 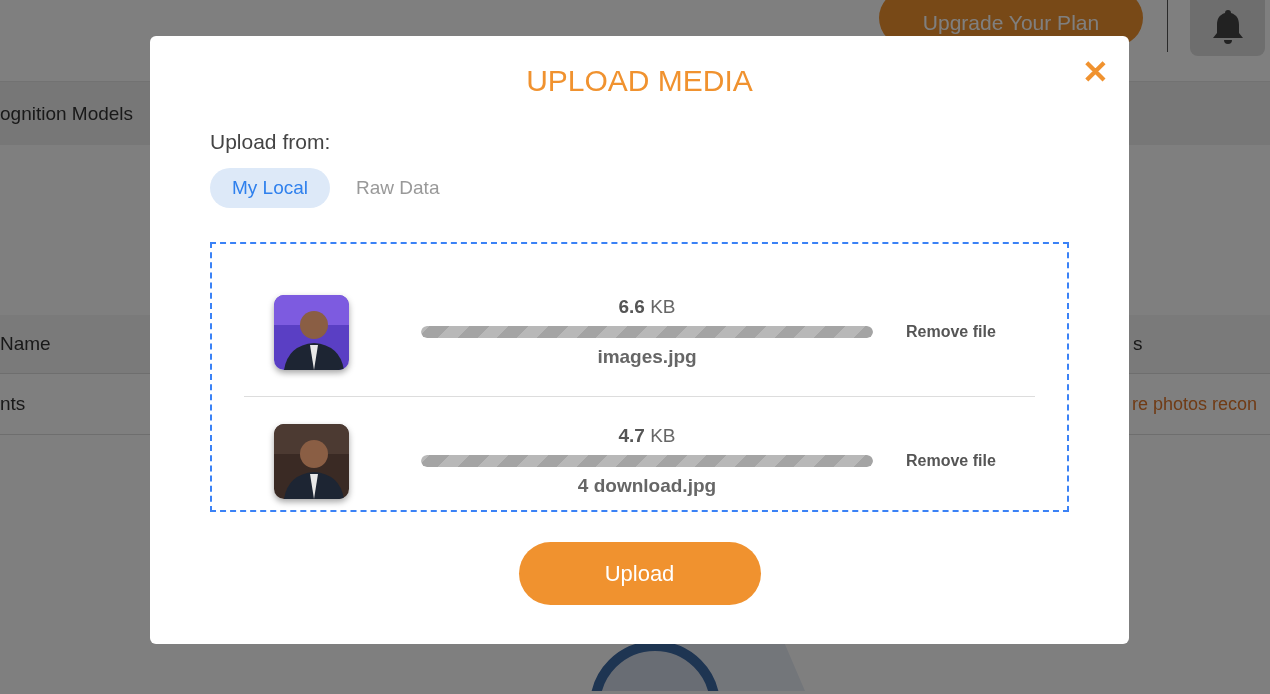 What do you see at coordinates (67, 113) in the screenshot?
I see `nav-tab: ognition Models` at bounding box center [67, 113].